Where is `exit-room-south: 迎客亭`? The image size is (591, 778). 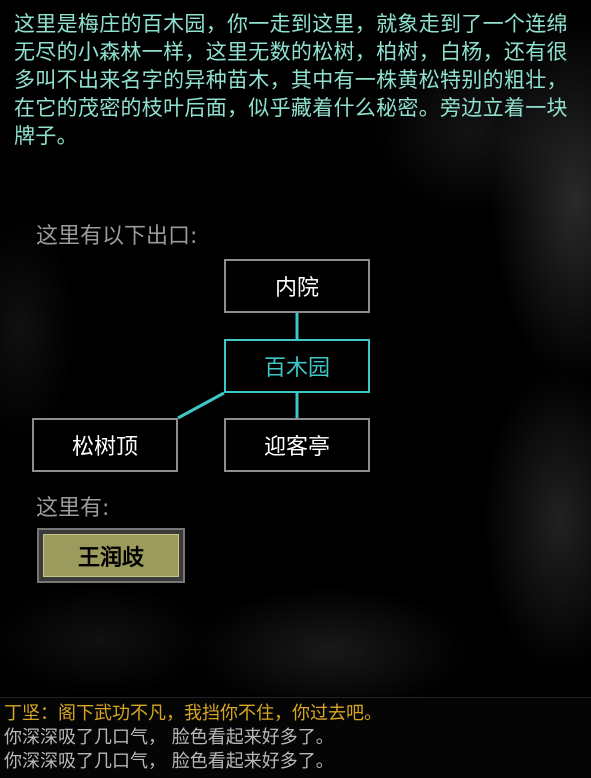 exit-room-south: 迎客亭 is located at coordinates (297, 445).